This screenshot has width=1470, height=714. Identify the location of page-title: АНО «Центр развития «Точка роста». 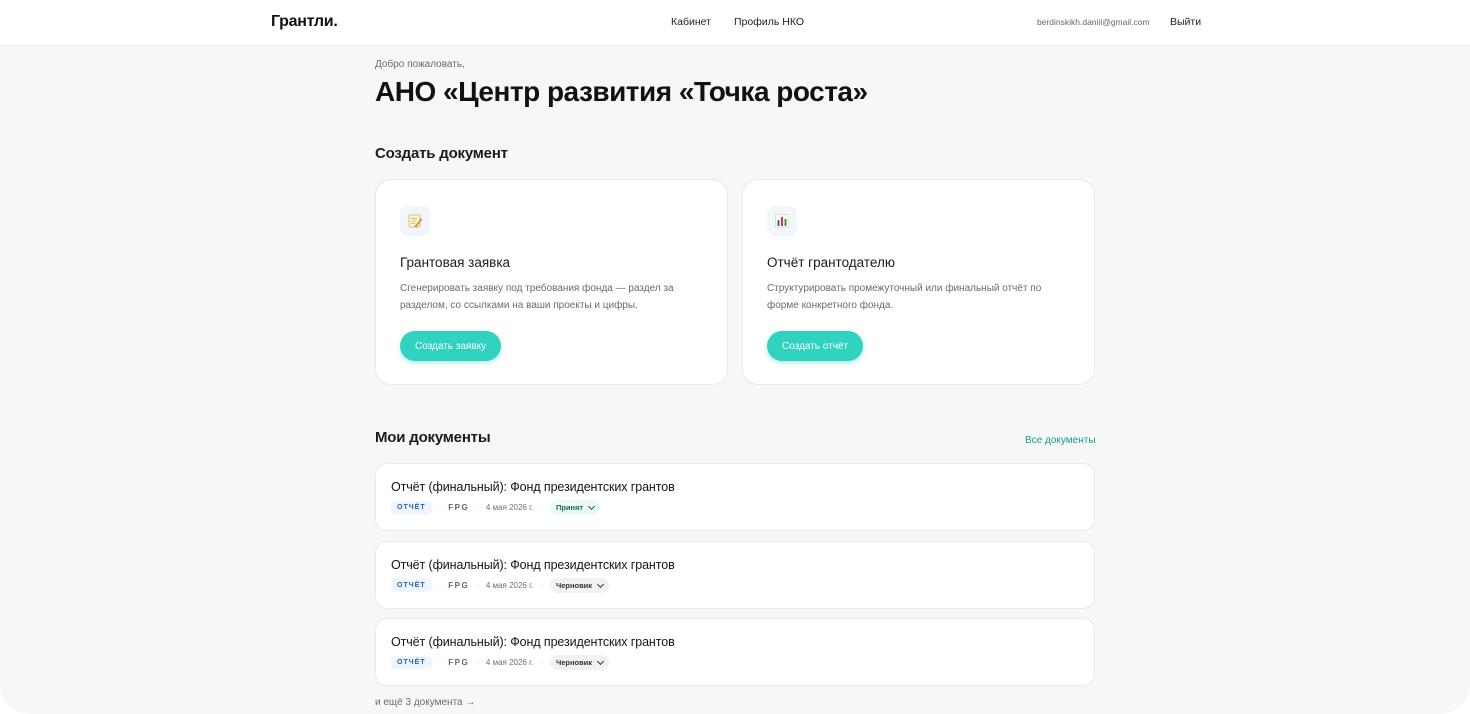
(621, 91).